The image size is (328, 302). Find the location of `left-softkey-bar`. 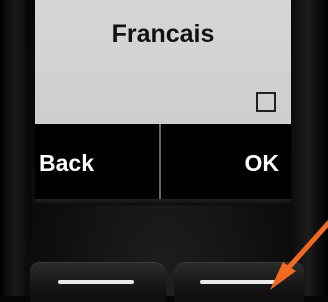

left-softkey-bar is located at coordinates (96, 282).